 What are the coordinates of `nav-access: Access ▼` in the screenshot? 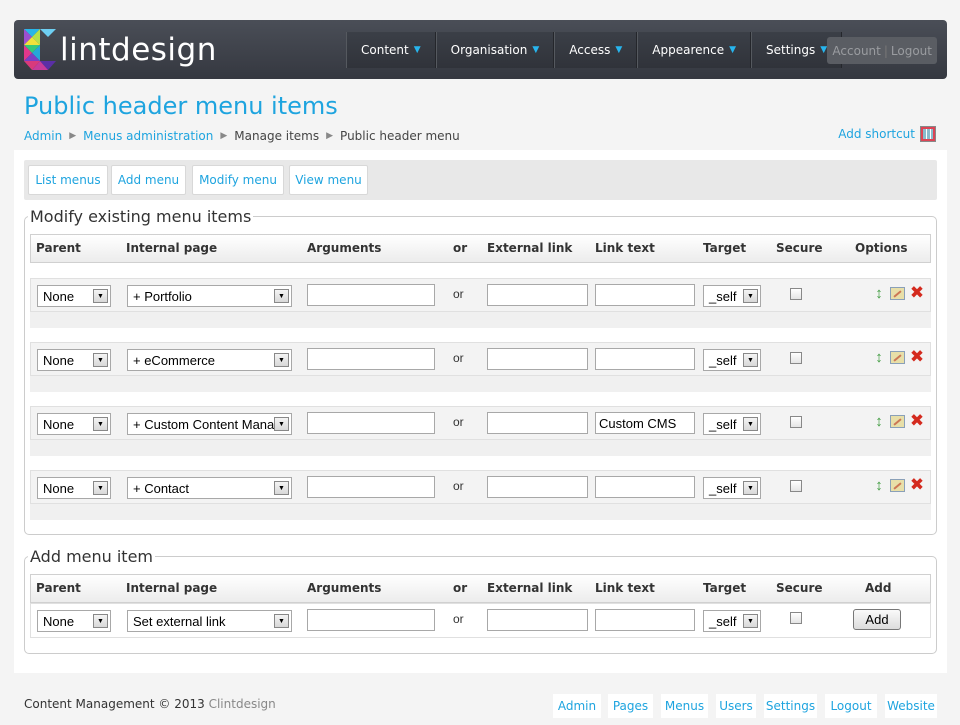 It's located at (596, 50).